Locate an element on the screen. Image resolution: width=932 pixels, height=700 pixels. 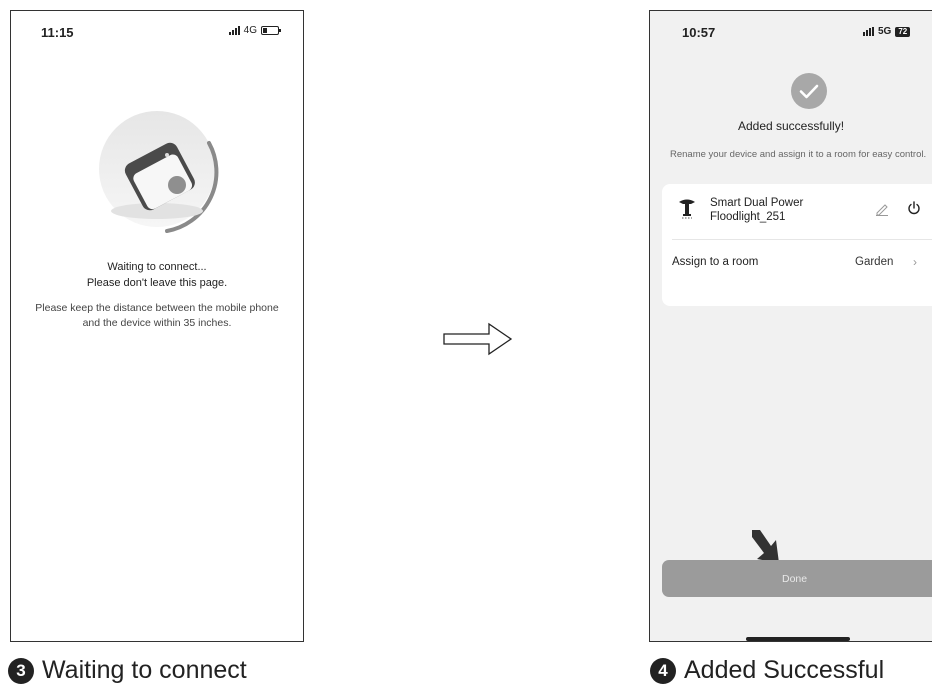
card-divider is located at coordinates (802, 239).